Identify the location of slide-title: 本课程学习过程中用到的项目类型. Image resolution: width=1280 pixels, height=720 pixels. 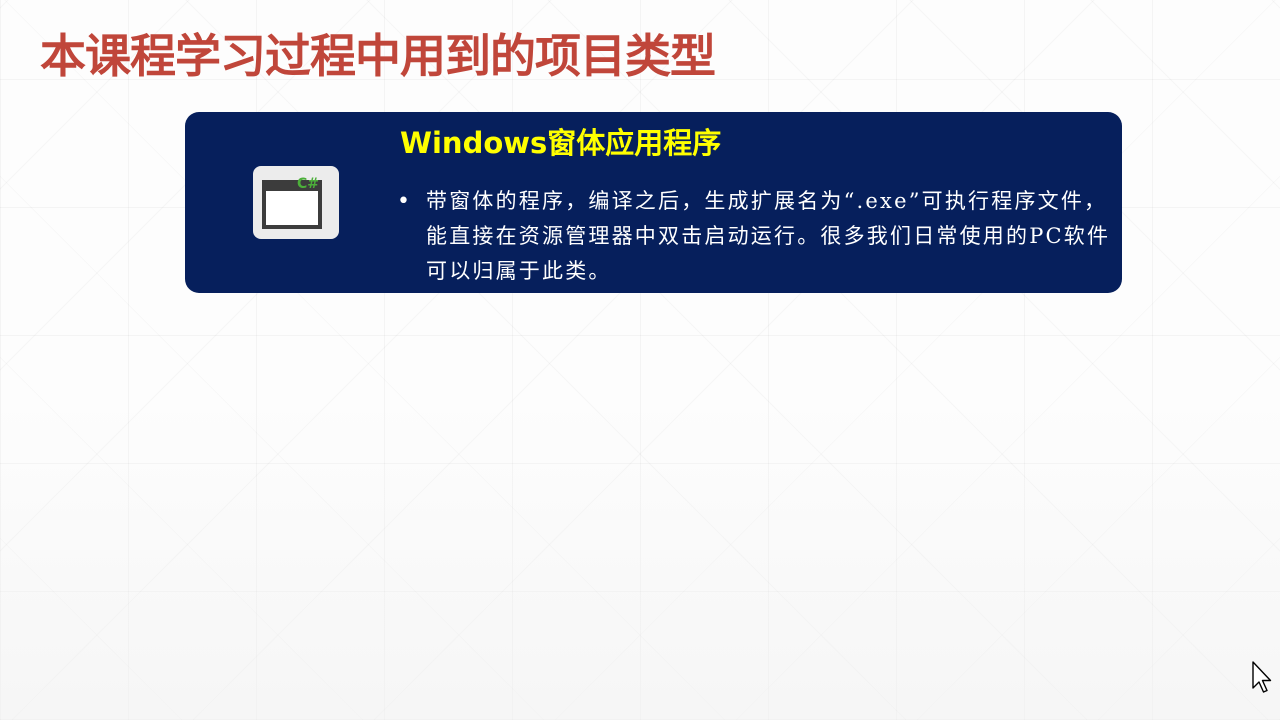
(378, 56).